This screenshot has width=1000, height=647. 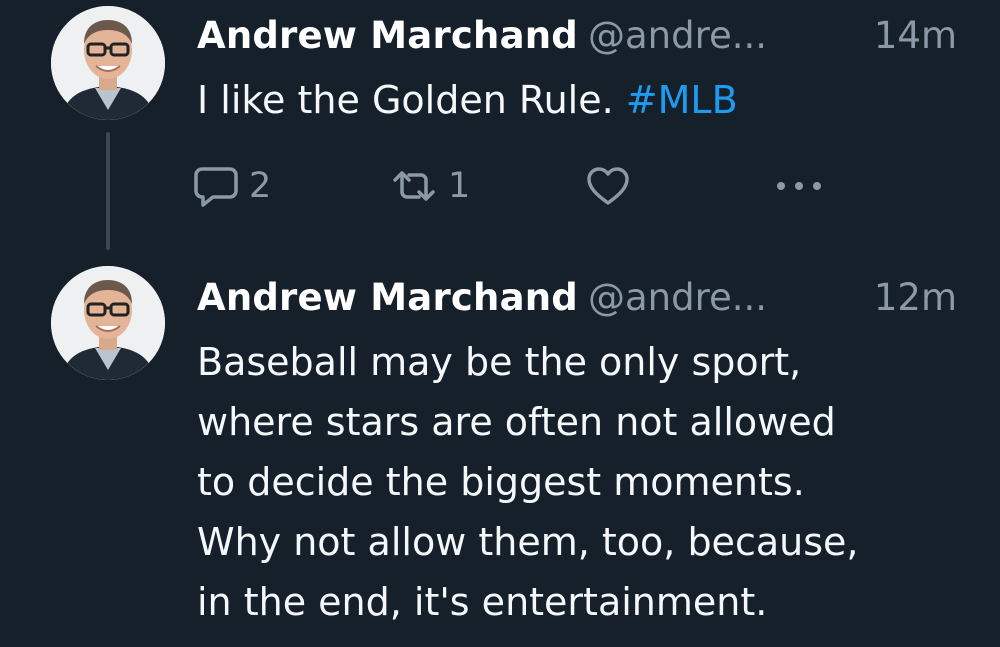 What do you see at coordinates (108, 191) in the screenshot?
I see `thread-connector` at bounding box center [108, 191].